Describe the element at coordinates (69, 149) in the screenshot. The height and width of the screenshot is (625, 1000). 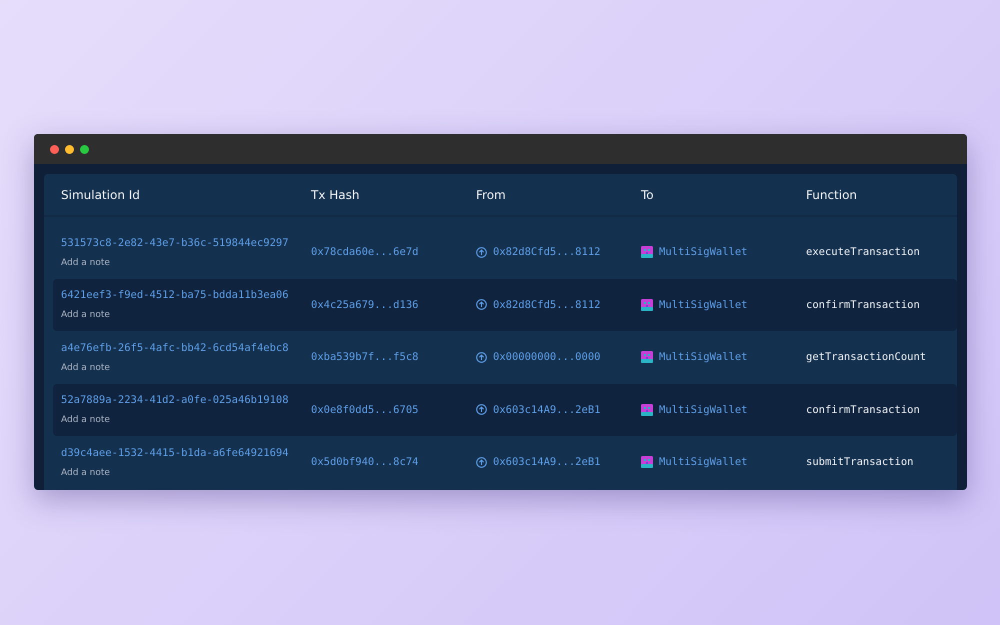
I see `minimize-icon` at that location.